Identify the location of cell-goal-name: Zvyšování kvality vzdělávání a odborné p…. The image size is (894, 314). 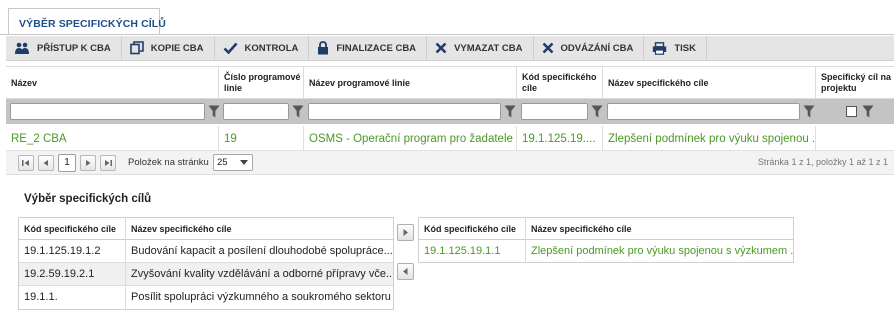
(262, 274).